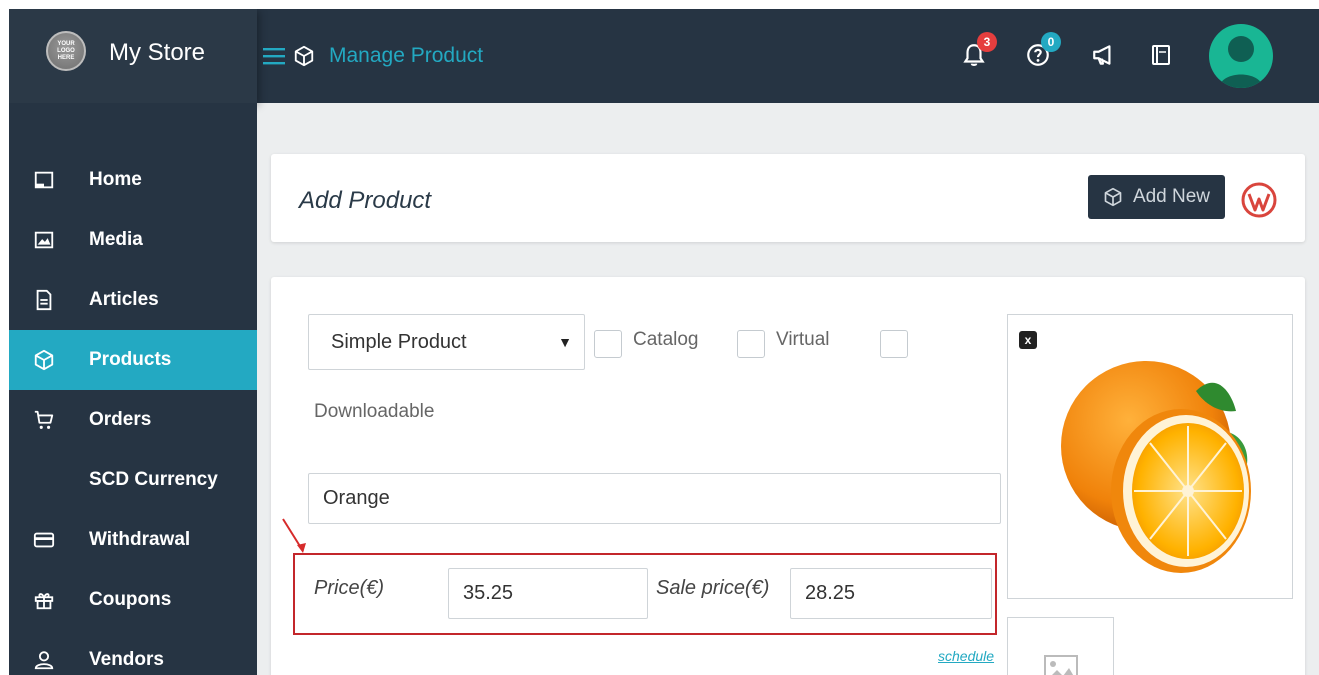 The width and height of the screenshot is (1319, 675). I want to click on store-logo: YOUR LOGO HERE, so click(66, 51).